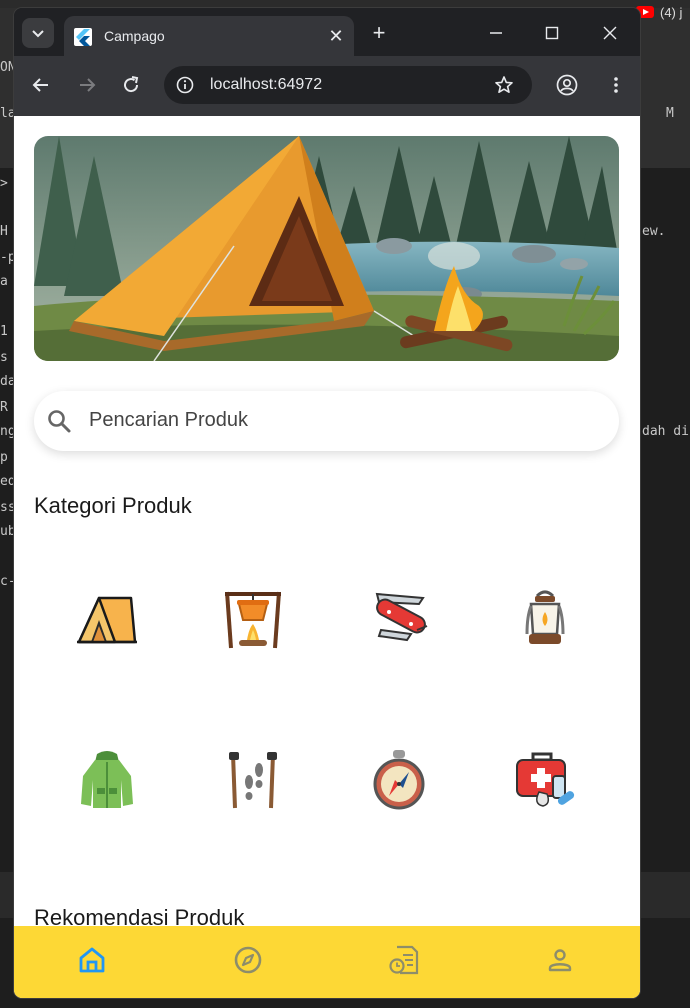  What do you see at coordinates (4, 281) in the screenshot?
I see `background-text: a` at bounding box center [4, 281].